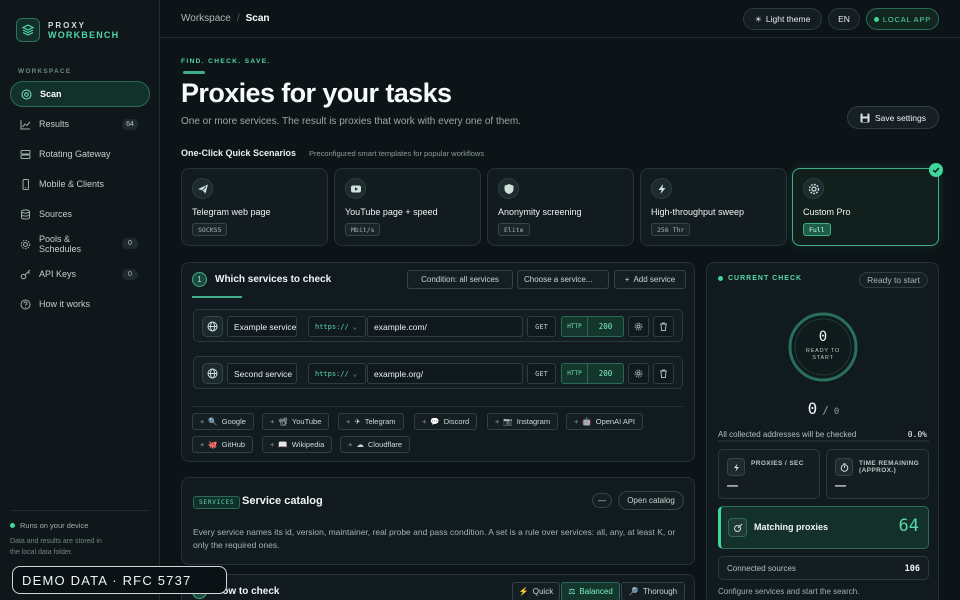  What do you see at coordinates (80, 304) in the screenshot?
I see `sidebar-item-how-it-works: How it works` at bounding box center [80, 304].